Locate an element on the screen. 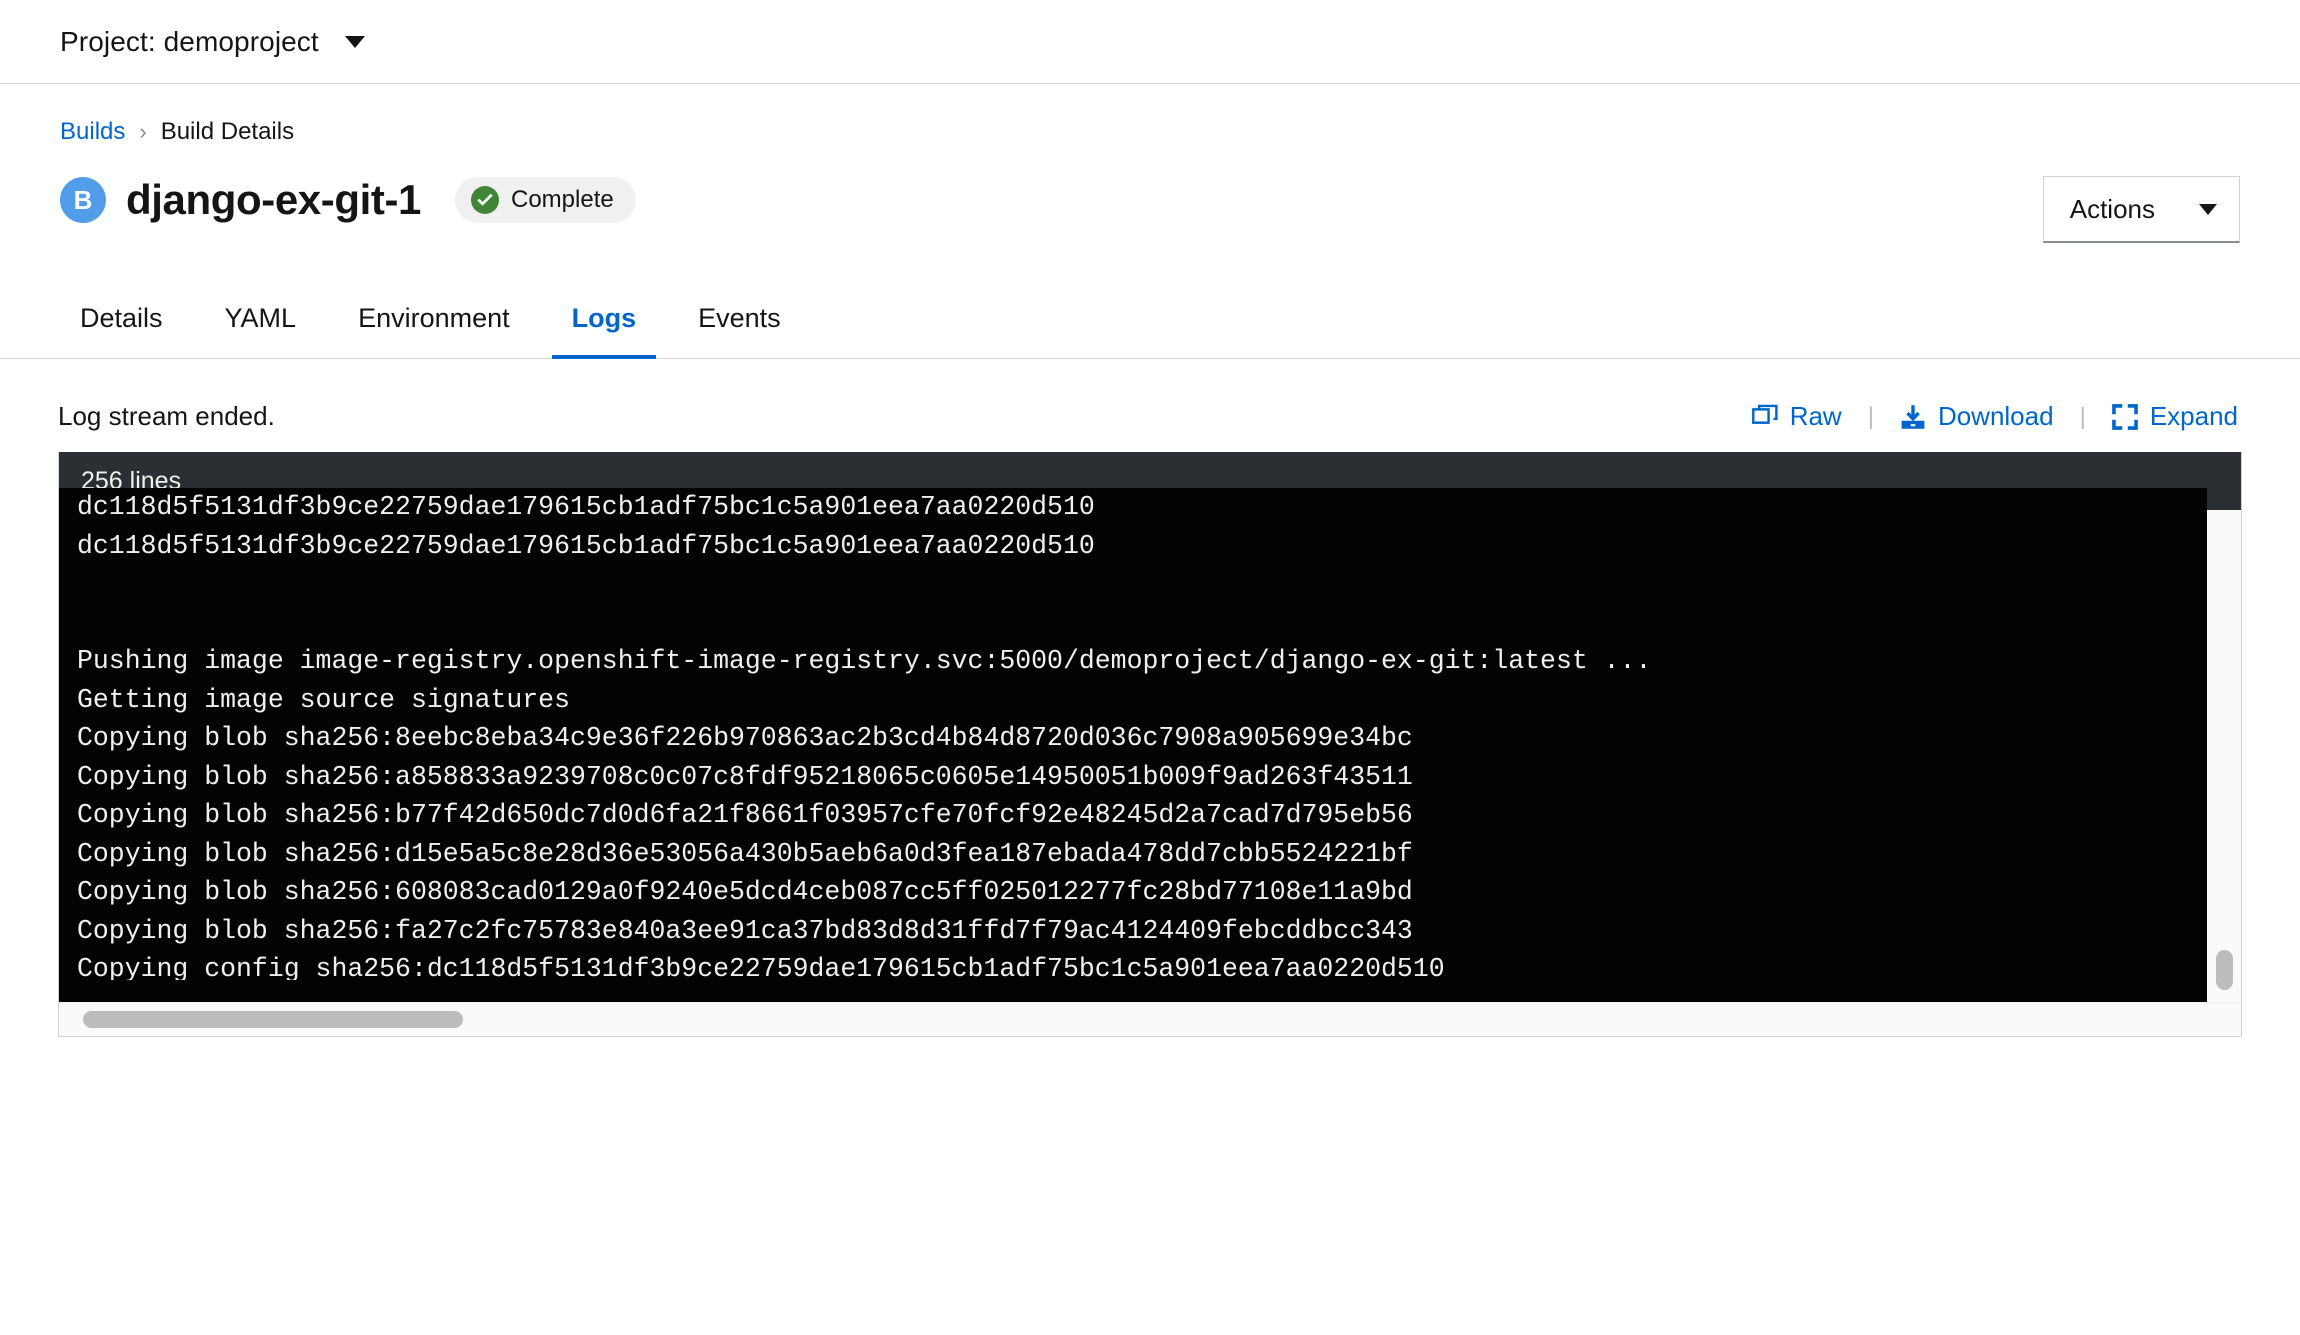 This screenshot has height=1335, width=2300. chevron-down-icon is located at coordinates (2208, 209).